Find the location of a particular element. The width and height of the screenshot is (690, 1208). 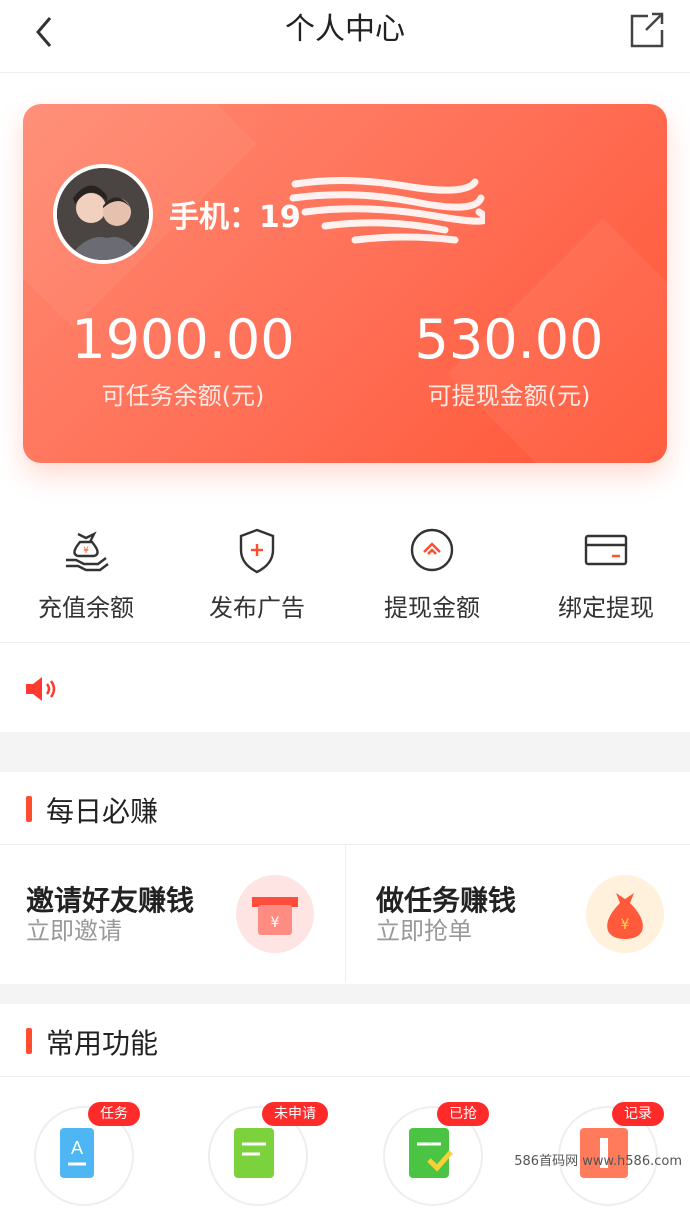

withdrawable-label: 可提现金额(元) is located at coordinates (509, 396).